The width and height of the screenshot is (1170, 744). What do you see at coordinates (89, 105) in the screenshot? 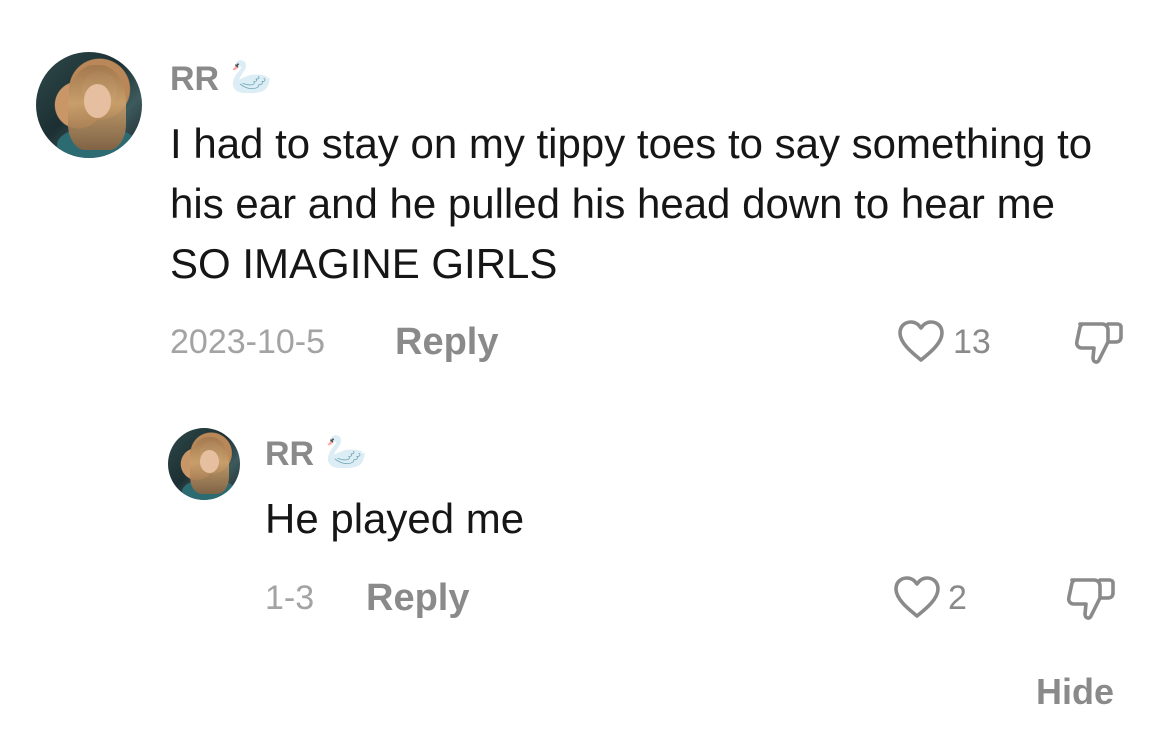
I see `commenter-avatar` at bounding box center [89, 105].